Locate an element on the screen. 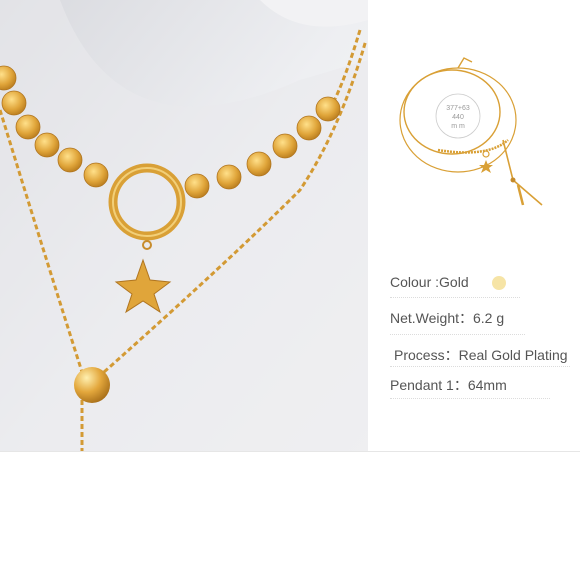 Image resolution: width=580 pixels, height=580 pixels. spec-colour: Colour :Gold is located at coordinates (429, 282).